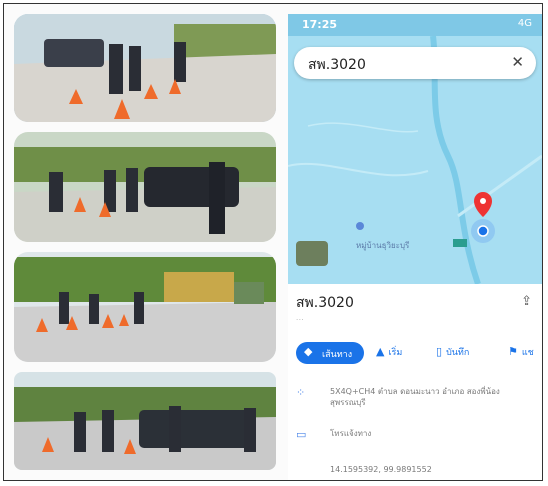  What do you see at coordinates (395, 353) in the screenshot?
I see `start-label: เริ่ม` at bounding box center [395, 353].